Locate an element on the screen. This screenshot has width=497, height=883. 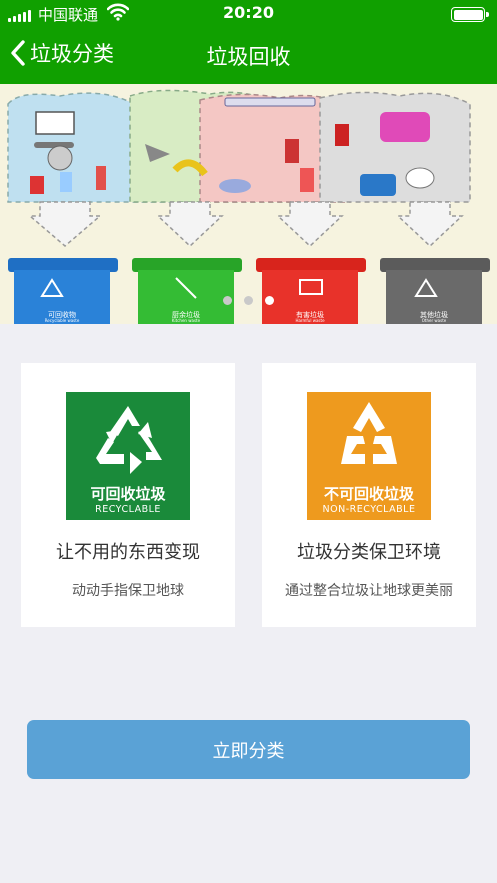
recyclable-logo: 可回收垃圾 RECYCLABLE is located at coordinates (128, 456).